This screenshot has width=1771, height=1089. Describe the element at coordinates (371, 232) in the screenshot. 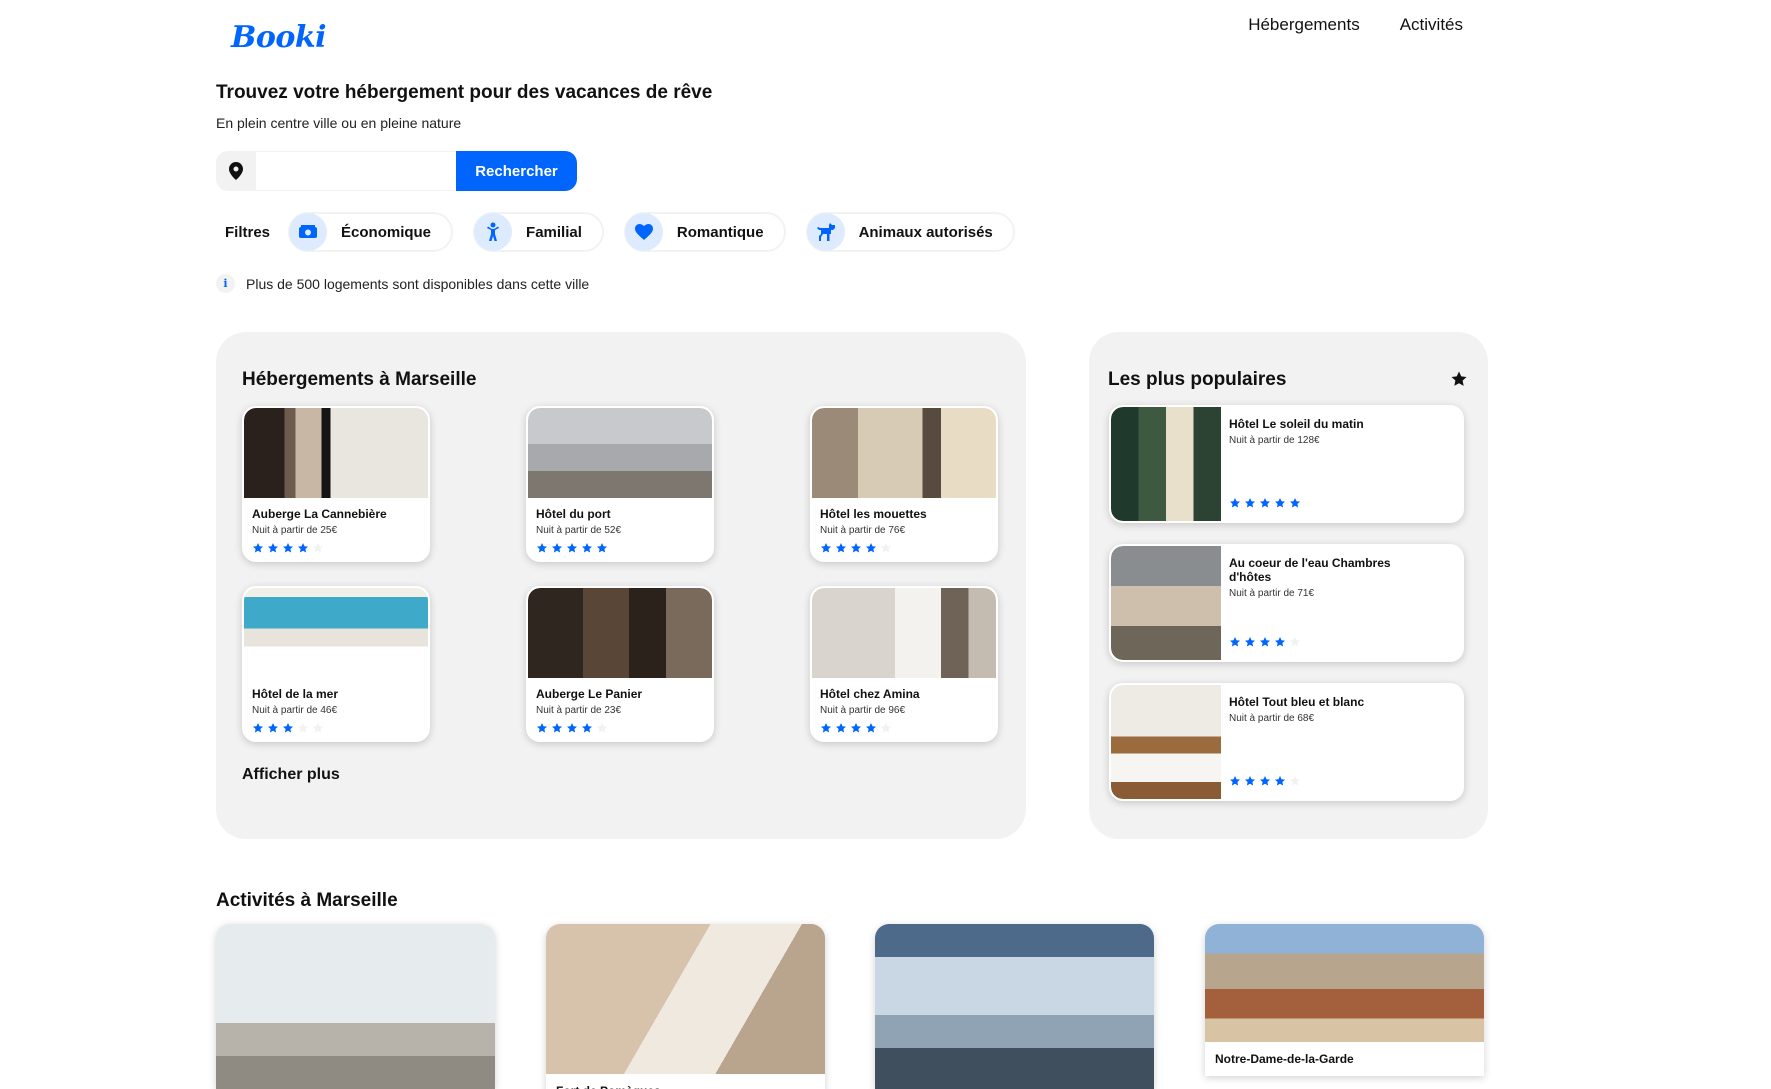

I see `filter-economique: Économique` at that location.